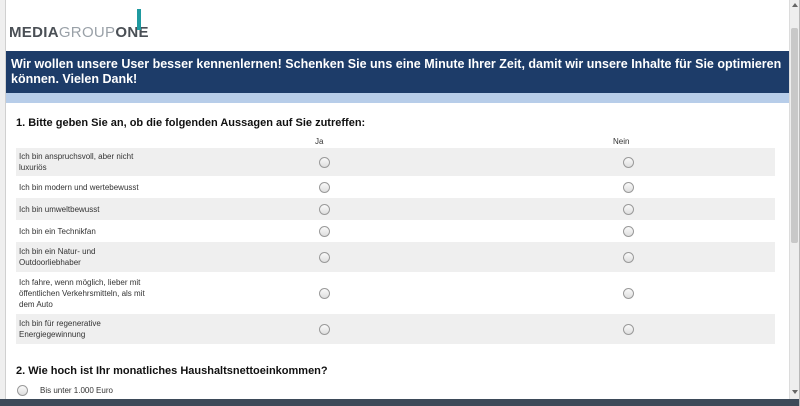 Image resolution: width=800 pixels, height=406 pixels. What do you see at coordinates (33, 167) in the screenshot?
I see `matrix-row-label-line: luxuriös` at bounding box center [33, 167].